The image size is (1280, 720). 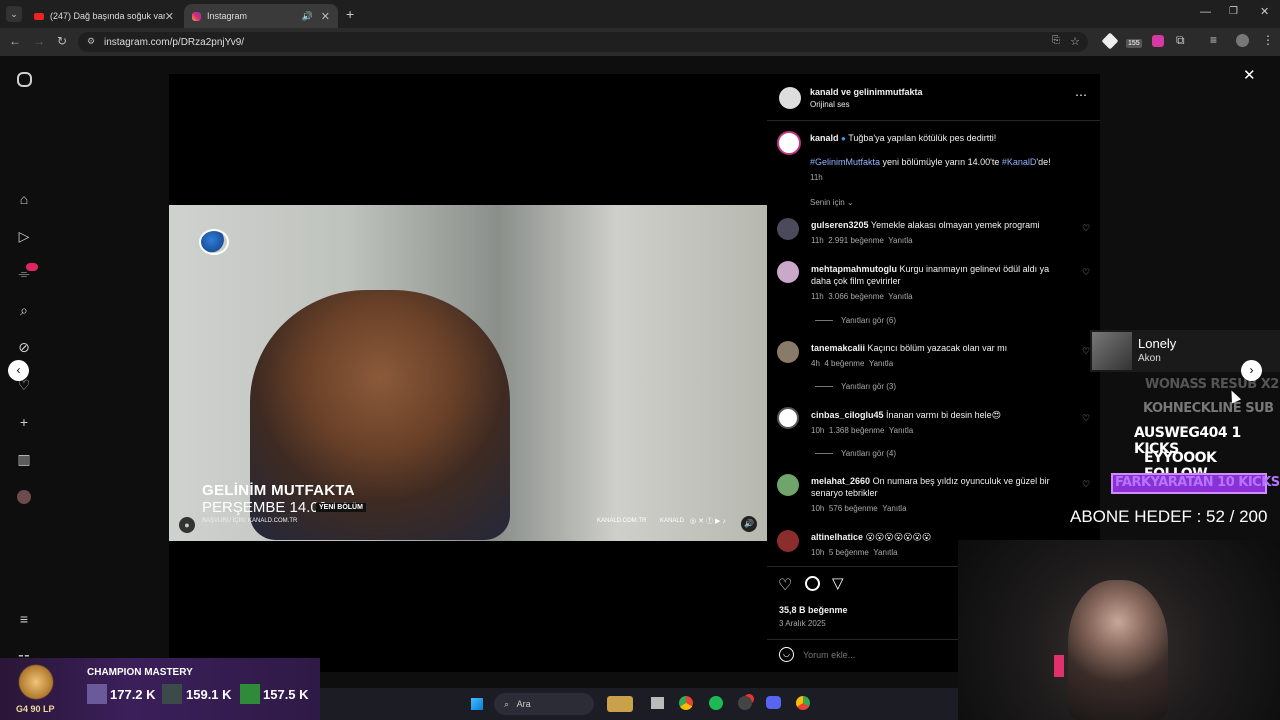 I want to click on comment-likes: 1.368 beğenme, so click(x=857, y=430).